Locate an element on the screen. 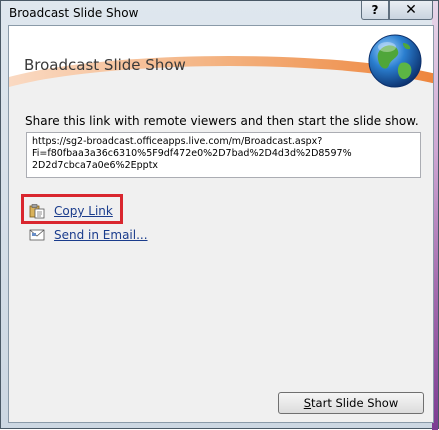 The width and height of the screenshot is (439, 430). copy-link-action: Copy Link is located at coordinates (71, 211).